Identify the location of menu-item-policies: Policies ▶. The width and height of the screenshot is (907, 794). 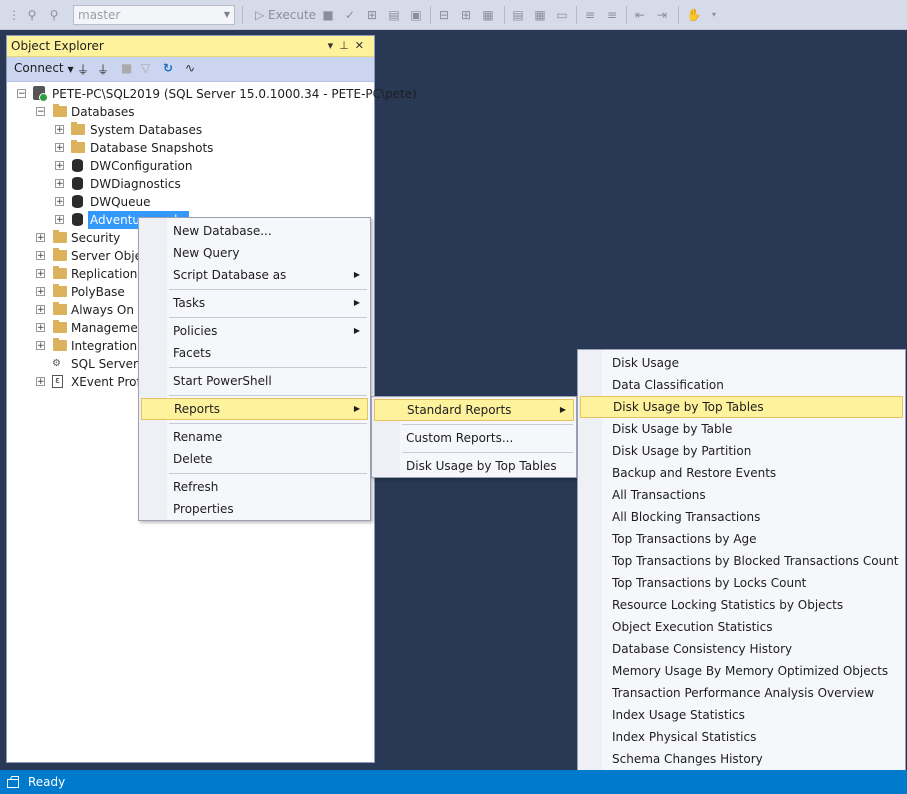
(254, 331).